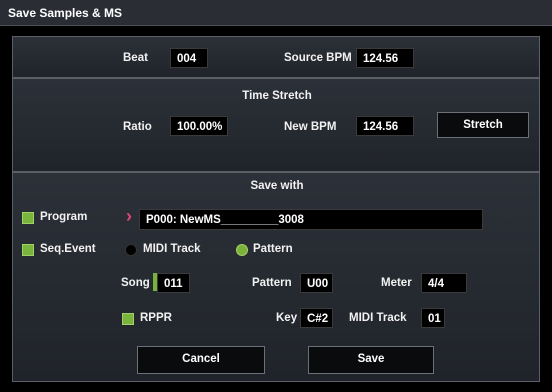  What do you see at coordinates (287, 318) in the screenshot?
I see `key-label: Key` at bounding box center [287, 318].